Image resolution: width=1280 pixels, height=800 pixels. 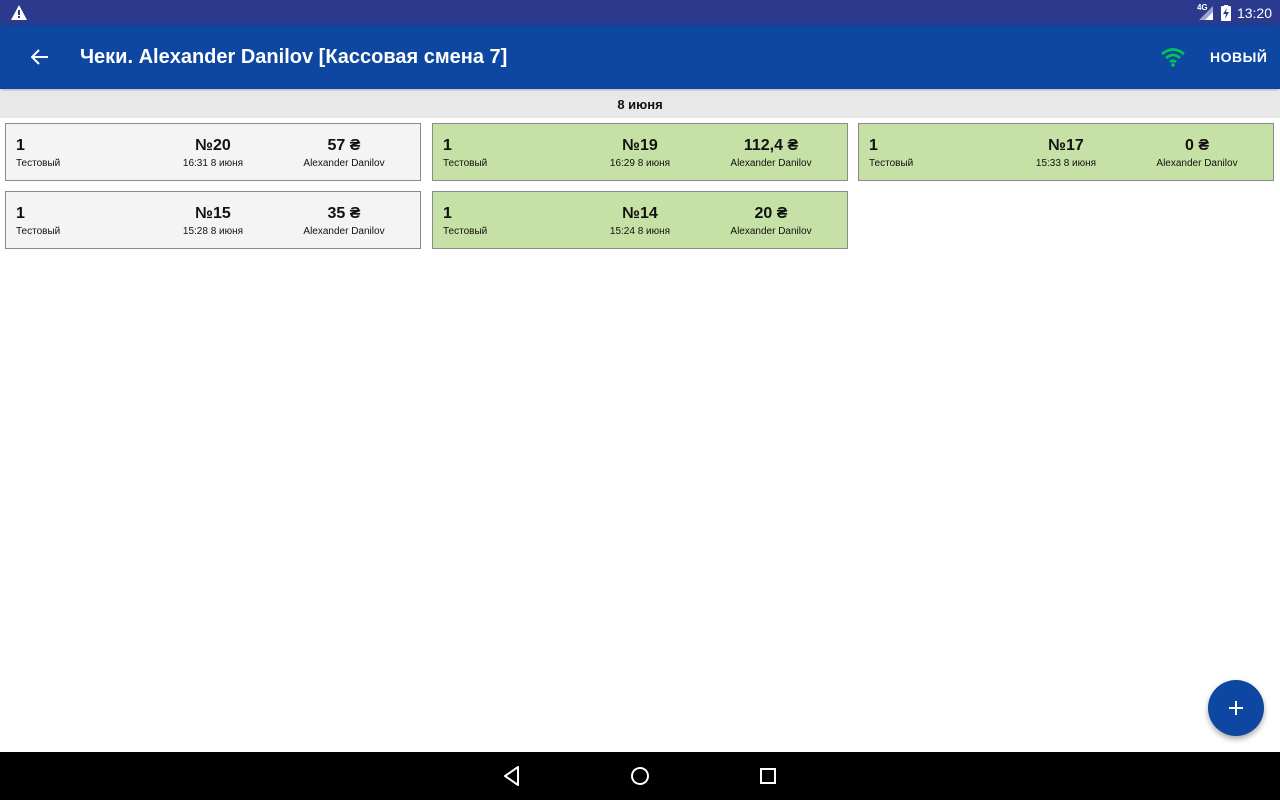 What do you see at coordinates (1173, 57) in the screenshot?
I see `wifi-icon` at bounding box center [1173, 57].